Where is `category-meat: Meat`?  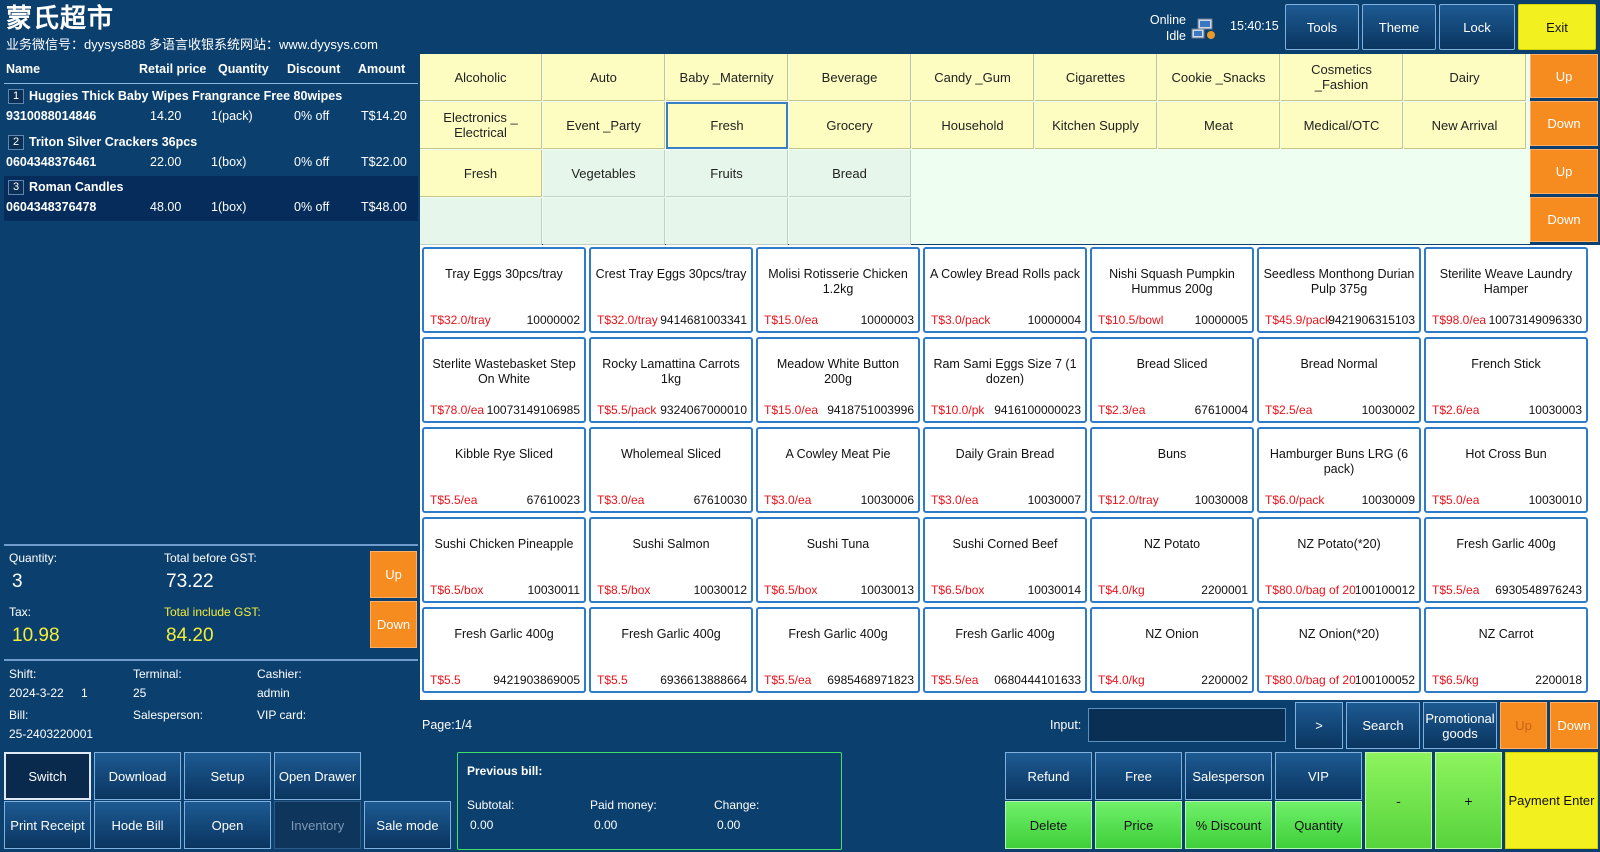 category-meat: Meat is located at coordinates (1219, 125).